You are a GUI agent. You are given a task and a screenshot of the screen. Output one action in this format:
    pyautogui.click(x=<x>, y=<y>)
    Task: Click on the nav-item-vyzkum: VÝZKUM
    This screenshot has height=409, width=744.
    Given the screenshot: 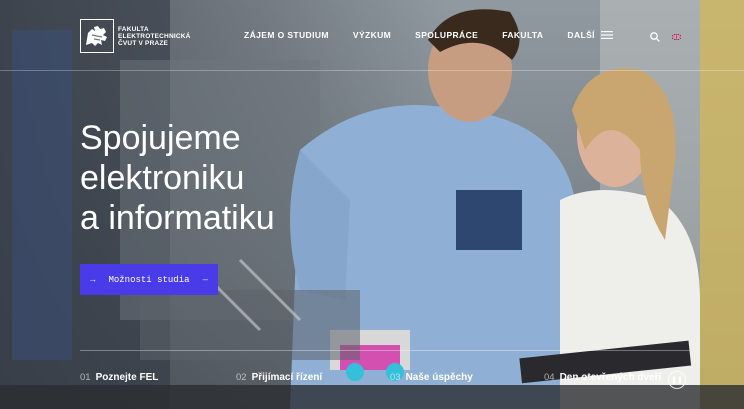 What is the action you would take?
    pyautogui.click(x=372, y=35)
    